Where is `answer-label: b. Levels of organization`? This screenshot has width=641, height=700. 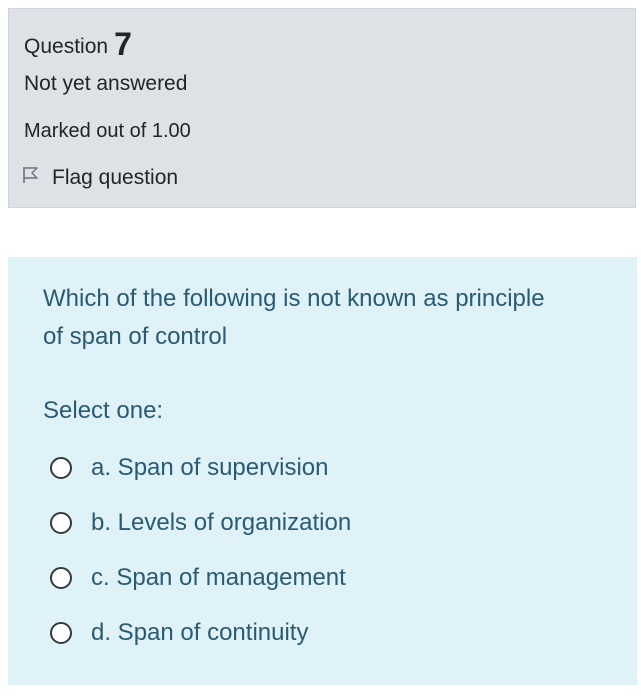
answer-label: b. Levels of organization is located at coordinates (221, 522).